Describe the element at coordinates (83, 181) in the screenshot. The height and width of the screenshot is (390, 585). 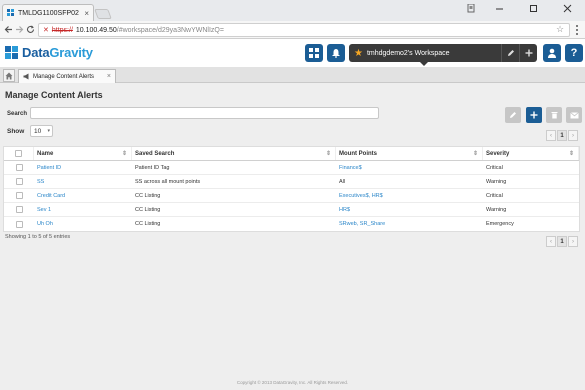
I see `alert-name-link: SS` at that location.